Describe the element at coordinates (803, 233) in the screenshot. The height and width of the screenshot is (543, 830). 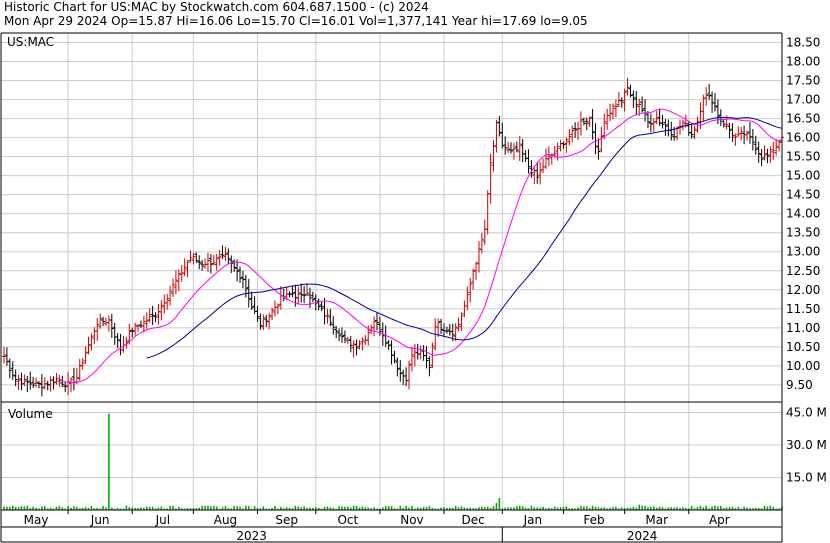
I see `price-tick-label: 13.50` at that location.